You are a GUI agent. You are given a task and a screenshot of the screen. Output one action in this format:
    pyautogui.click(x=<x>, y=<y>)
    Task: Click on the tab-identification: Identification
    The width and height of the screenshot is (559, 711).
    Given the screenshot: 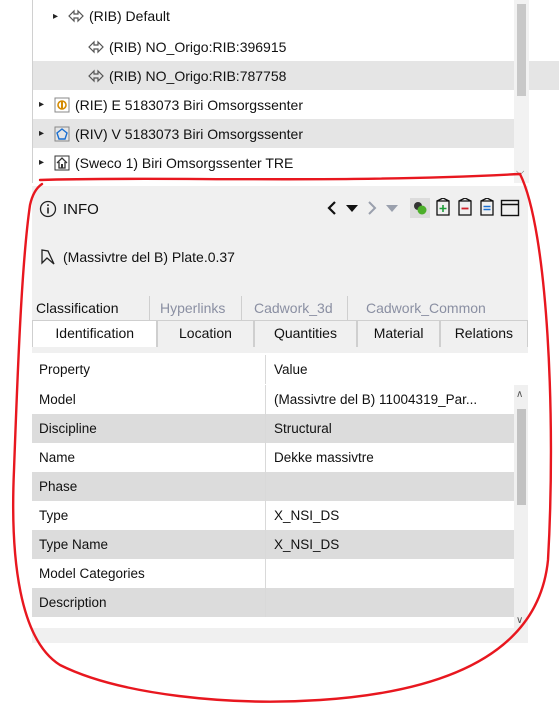 What is the action you would take?
    pyautogui.click(x=95, y=333)
    